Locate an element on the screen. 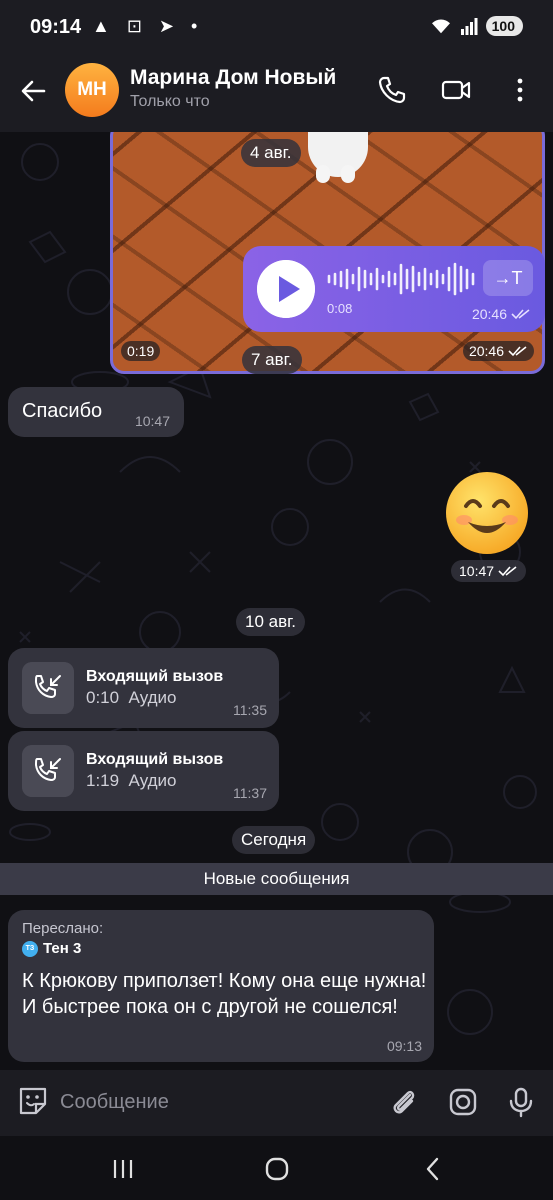  message-input is located at coordinates (210, 1102).